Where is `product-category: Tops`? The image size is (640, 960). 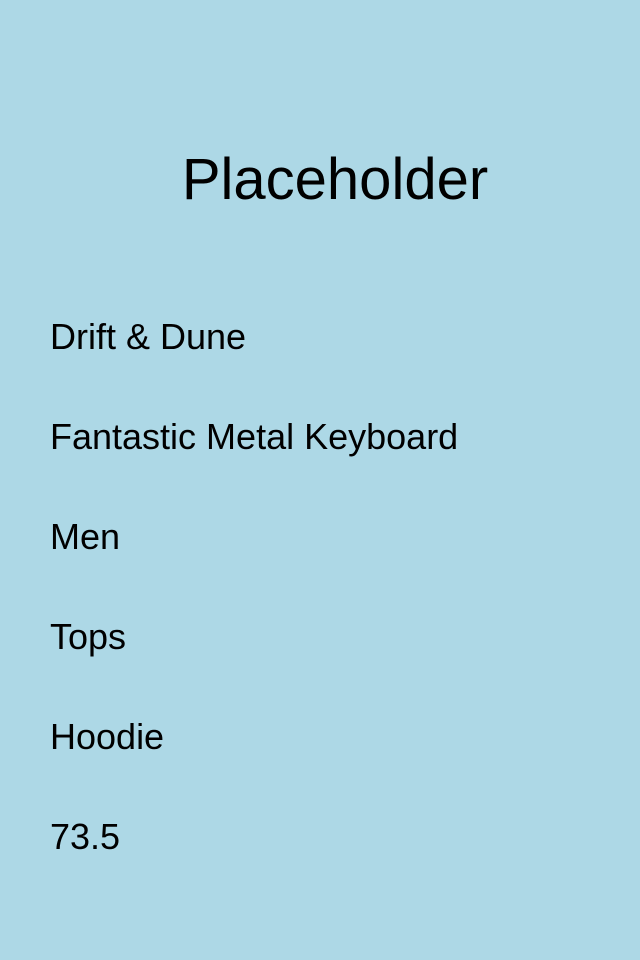
product-category: Tops is located at coordinates (88, 636).